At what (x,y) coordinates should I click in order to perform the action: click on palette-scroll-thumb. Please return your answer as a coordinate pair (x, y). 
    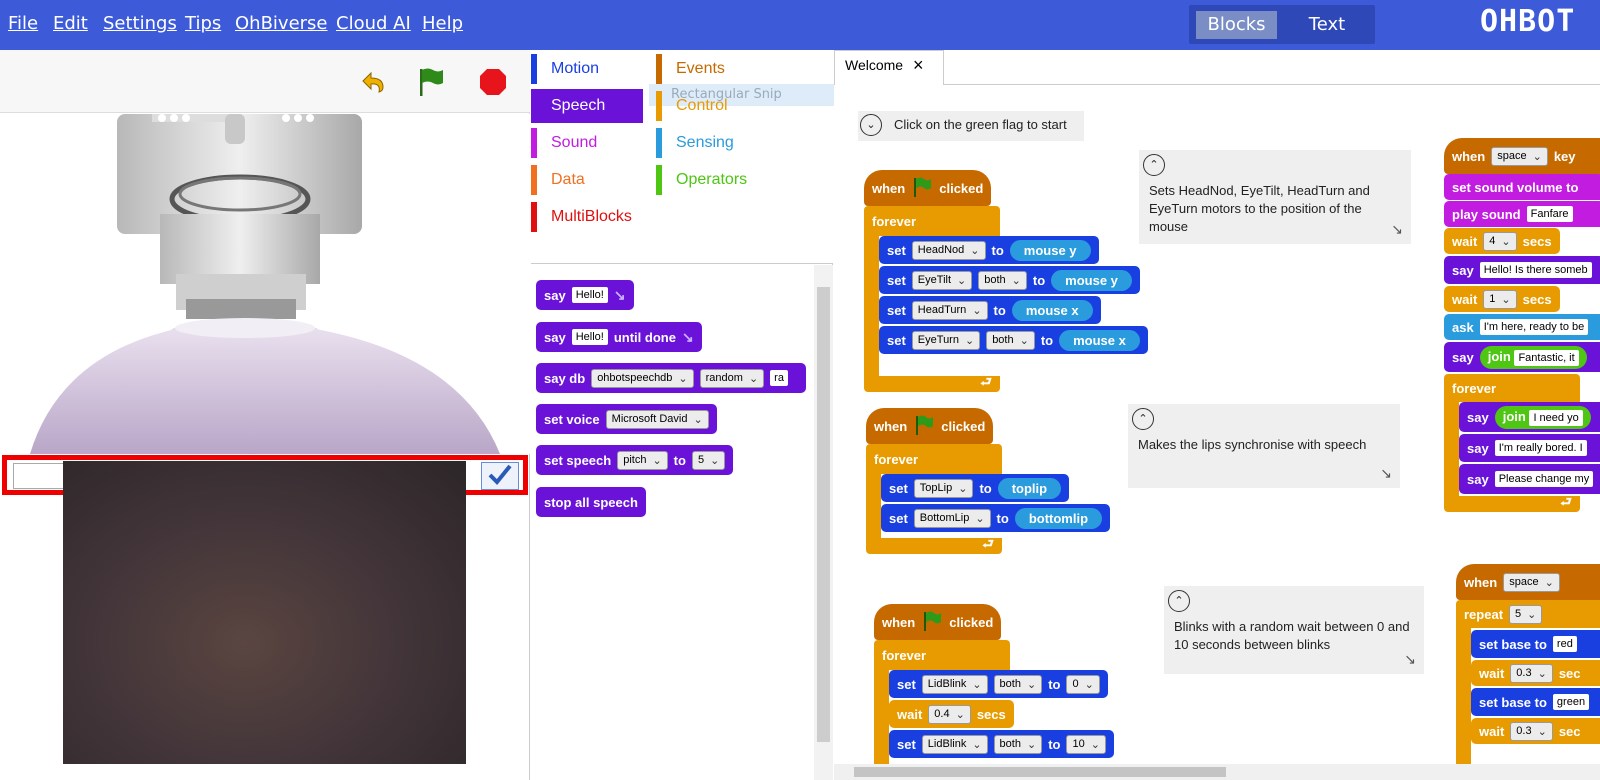
    Looking at the image, I should click on (823, 514).